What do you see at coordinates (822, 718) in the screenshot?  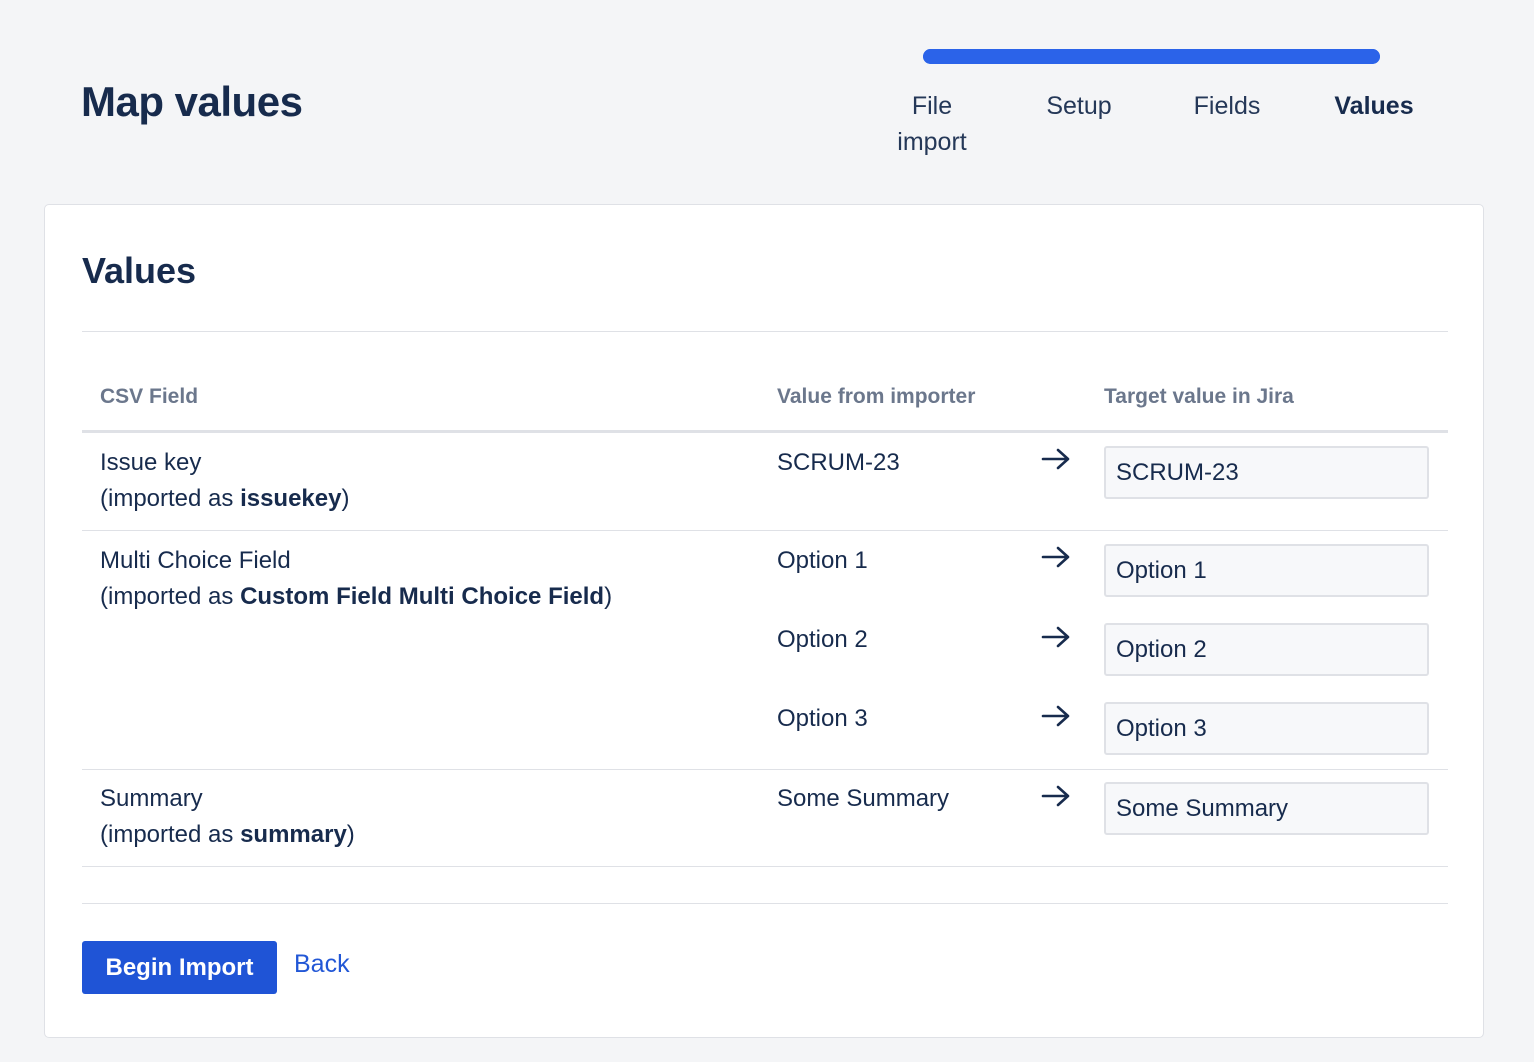 I see `source-value: Option 3` at bounding box center [822, 718].